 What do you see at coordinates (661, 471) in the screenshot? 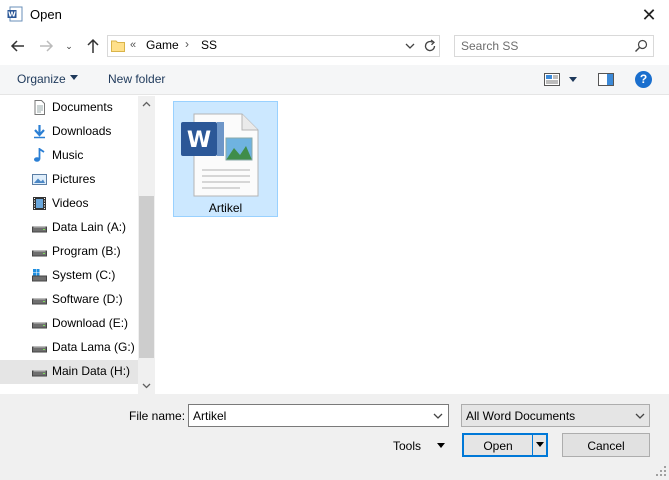
I see `resize-grip-icon` at bounding box center [661, 471].